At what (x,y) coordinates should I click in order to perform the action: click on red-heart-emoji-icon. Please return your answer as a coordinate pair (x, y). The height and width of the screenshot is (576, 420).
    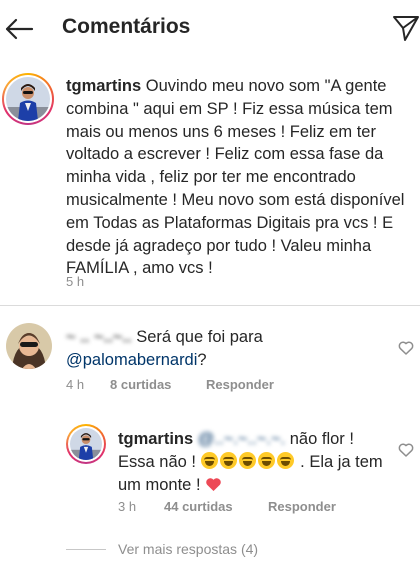
    Looking at the image, I should click on (213, 485).